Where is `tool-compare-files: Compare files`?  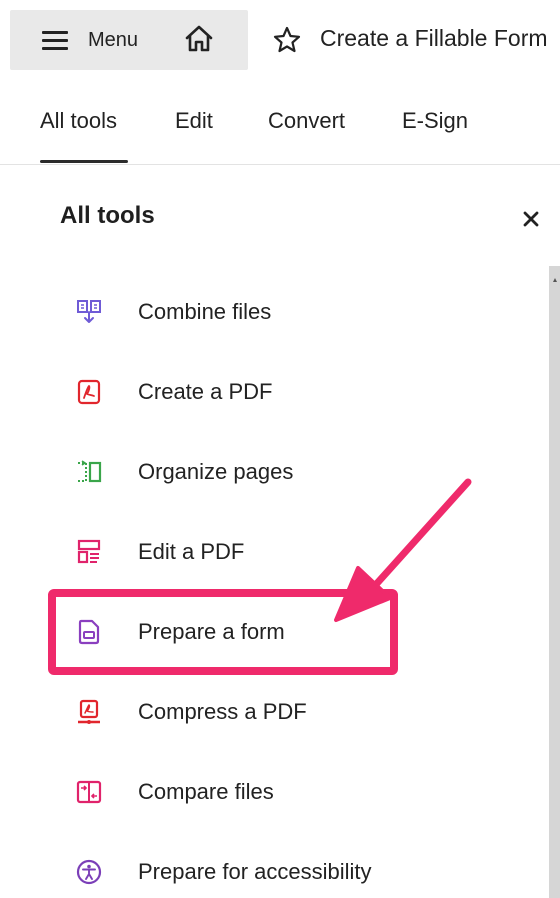 tool-compare-files: Compare files is located at coordinates (175, 792).